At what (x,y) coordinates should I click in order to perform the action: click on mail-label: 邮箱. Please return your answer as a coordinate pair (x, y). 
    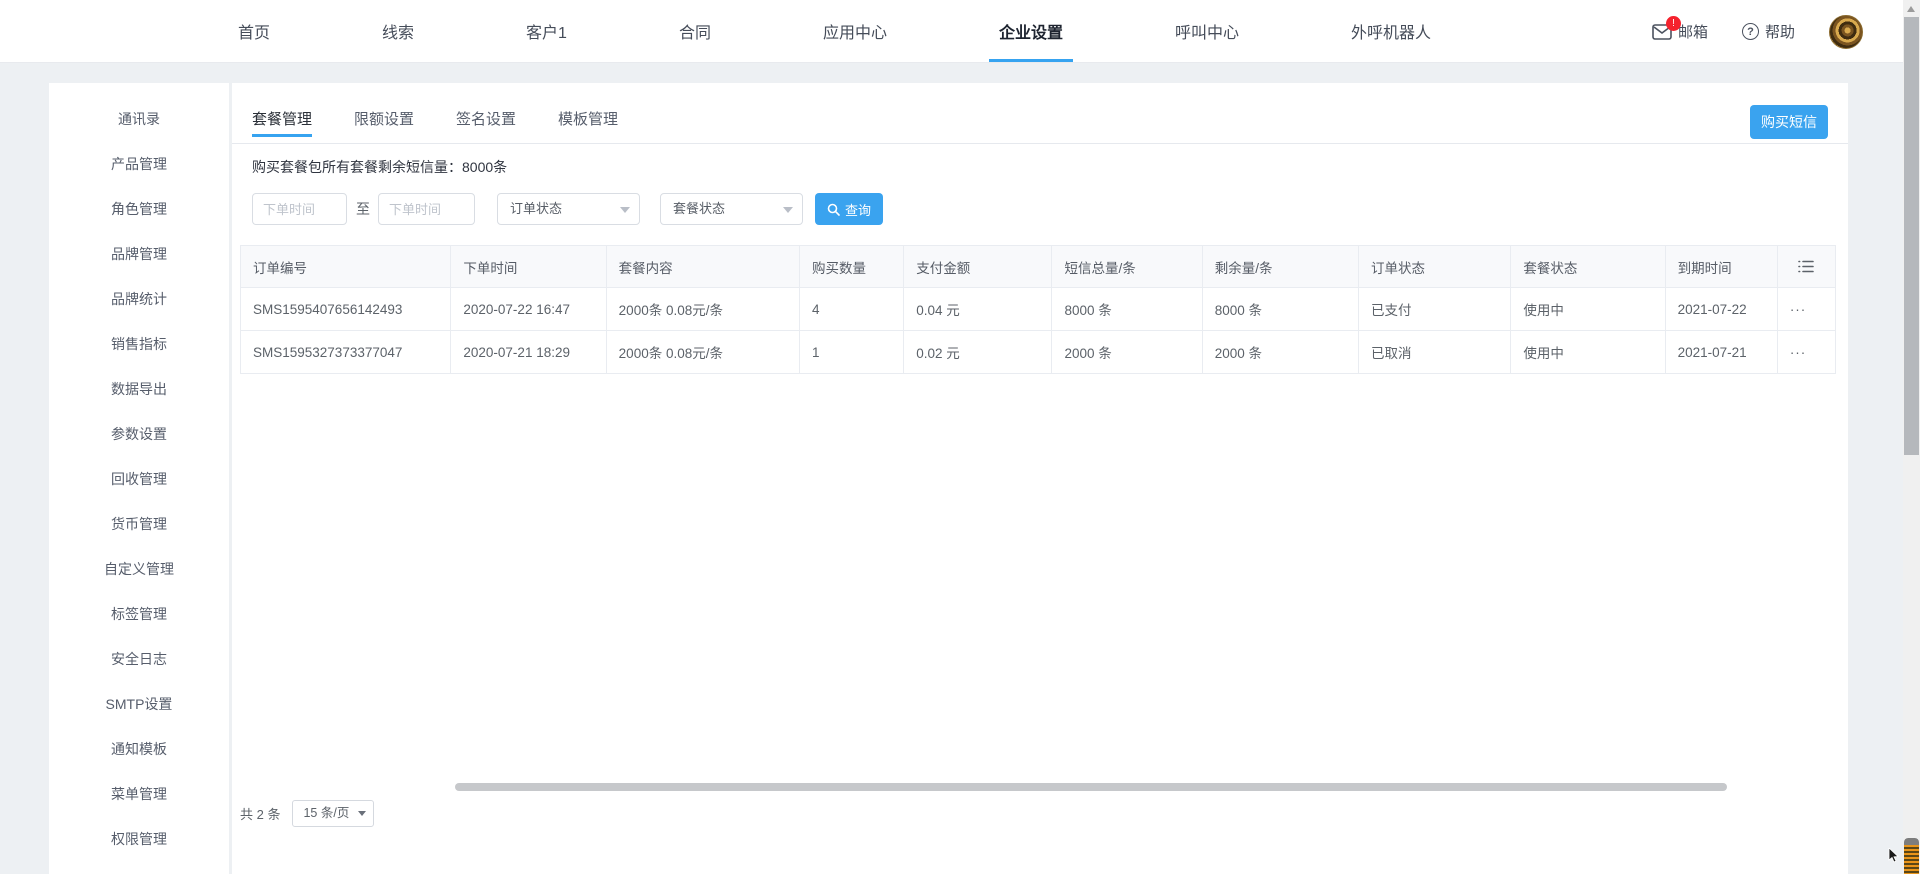
    Looking at the image, I should click on (1692, 32).